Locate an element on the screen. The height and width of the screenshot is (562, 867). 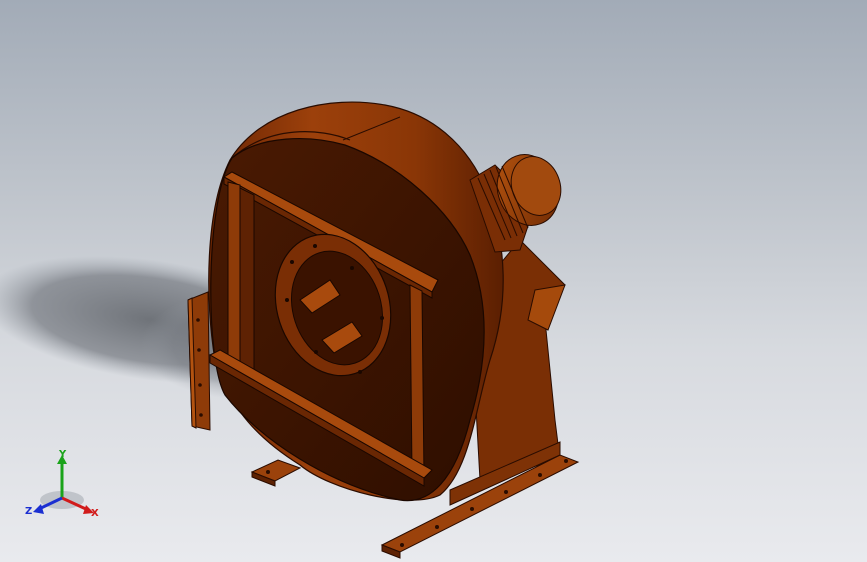
z-axis-label: Z is located at coordinates (28, 511).